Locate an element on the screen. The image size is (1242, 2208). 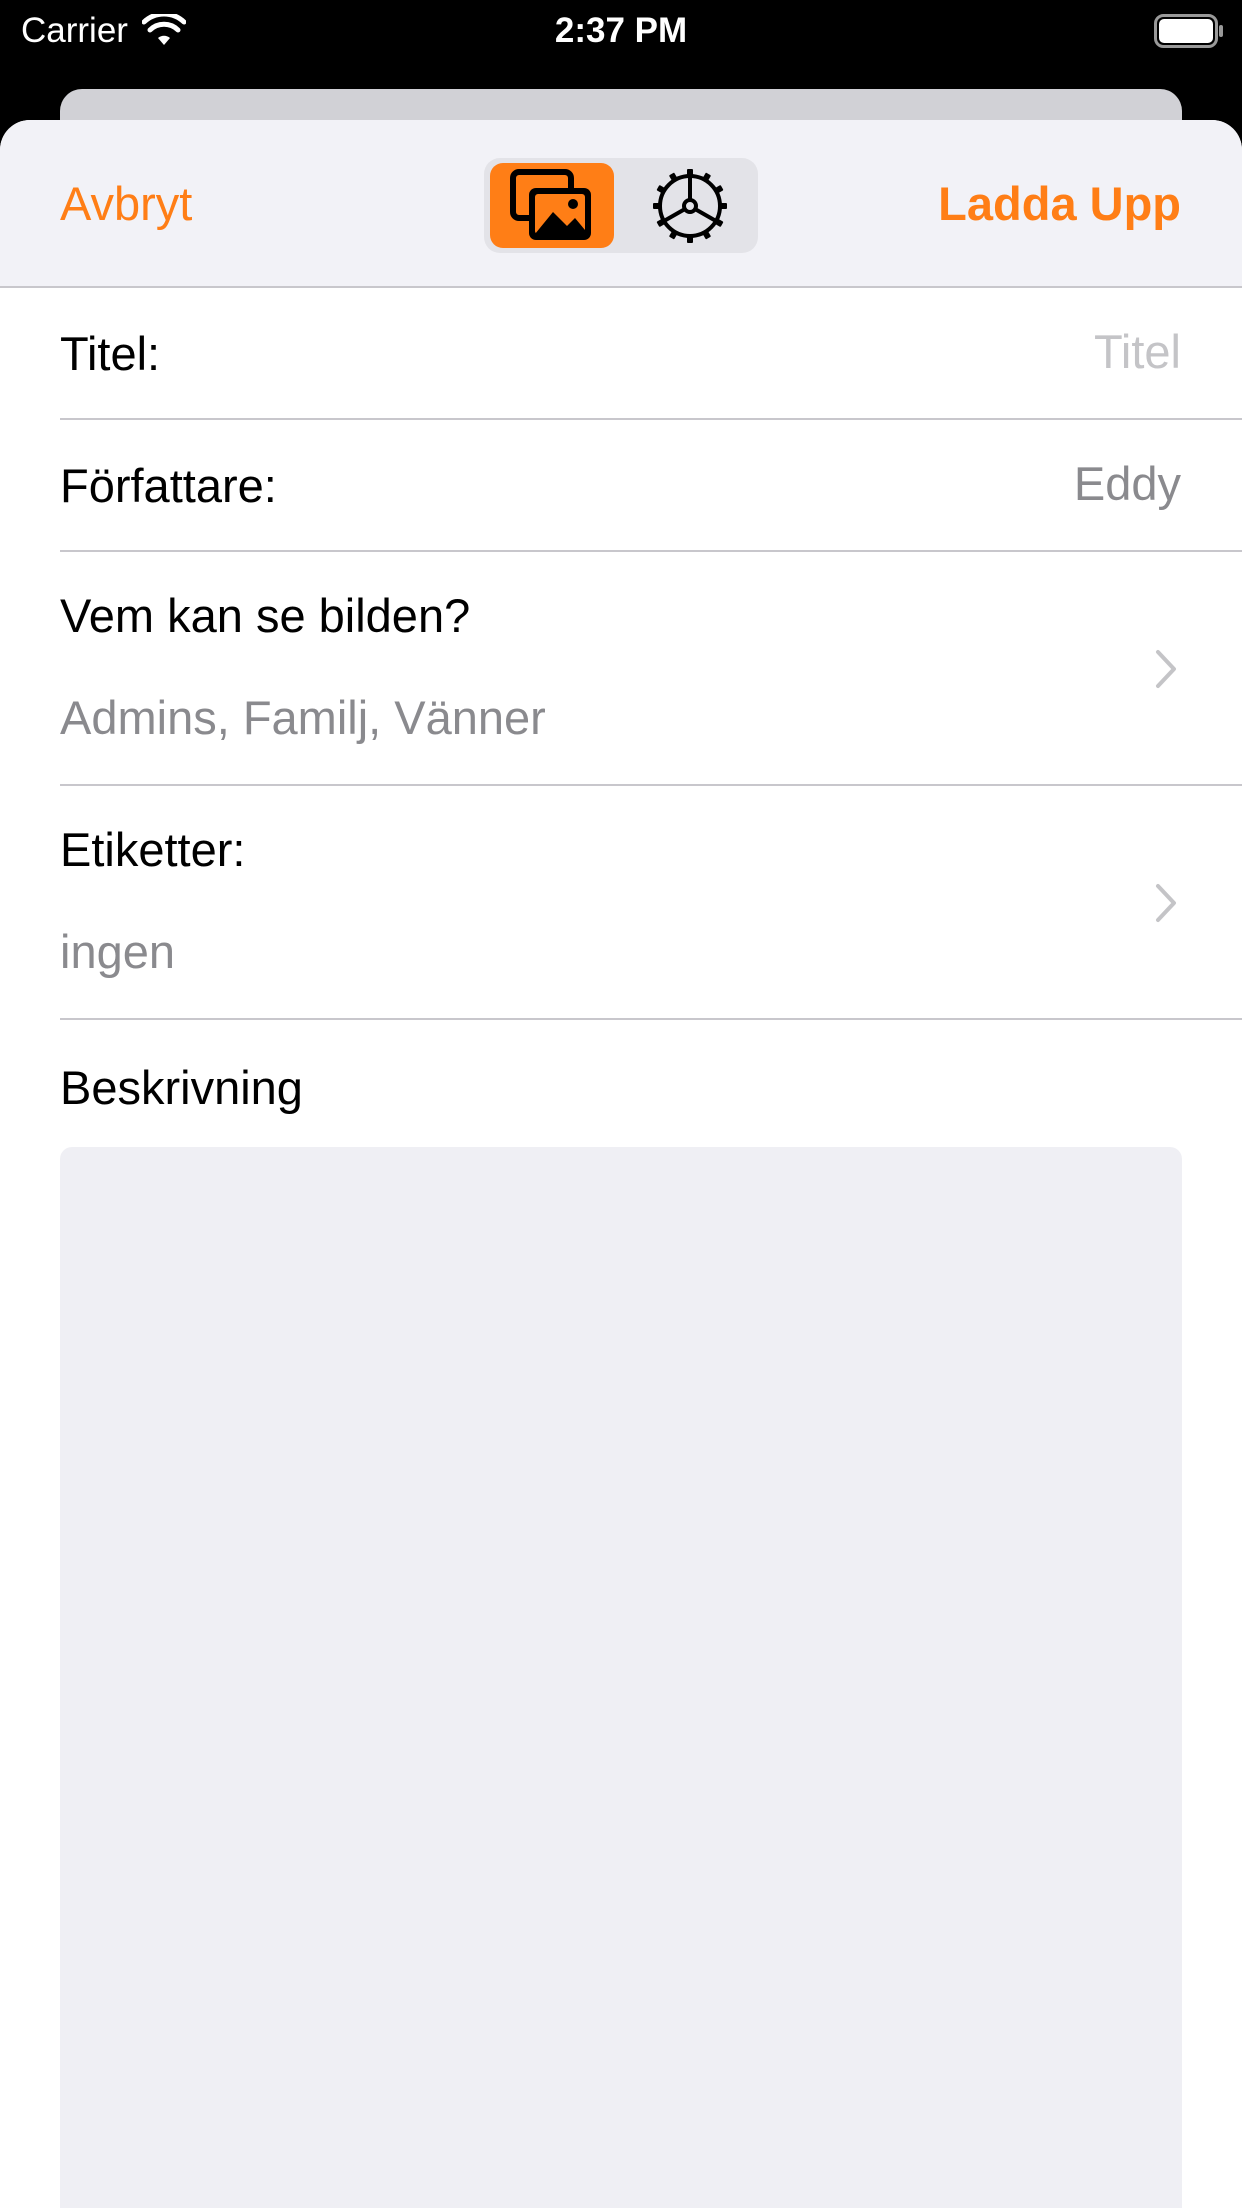
tags-row: Etiketter: ingen is located at coordinates (651, 903).